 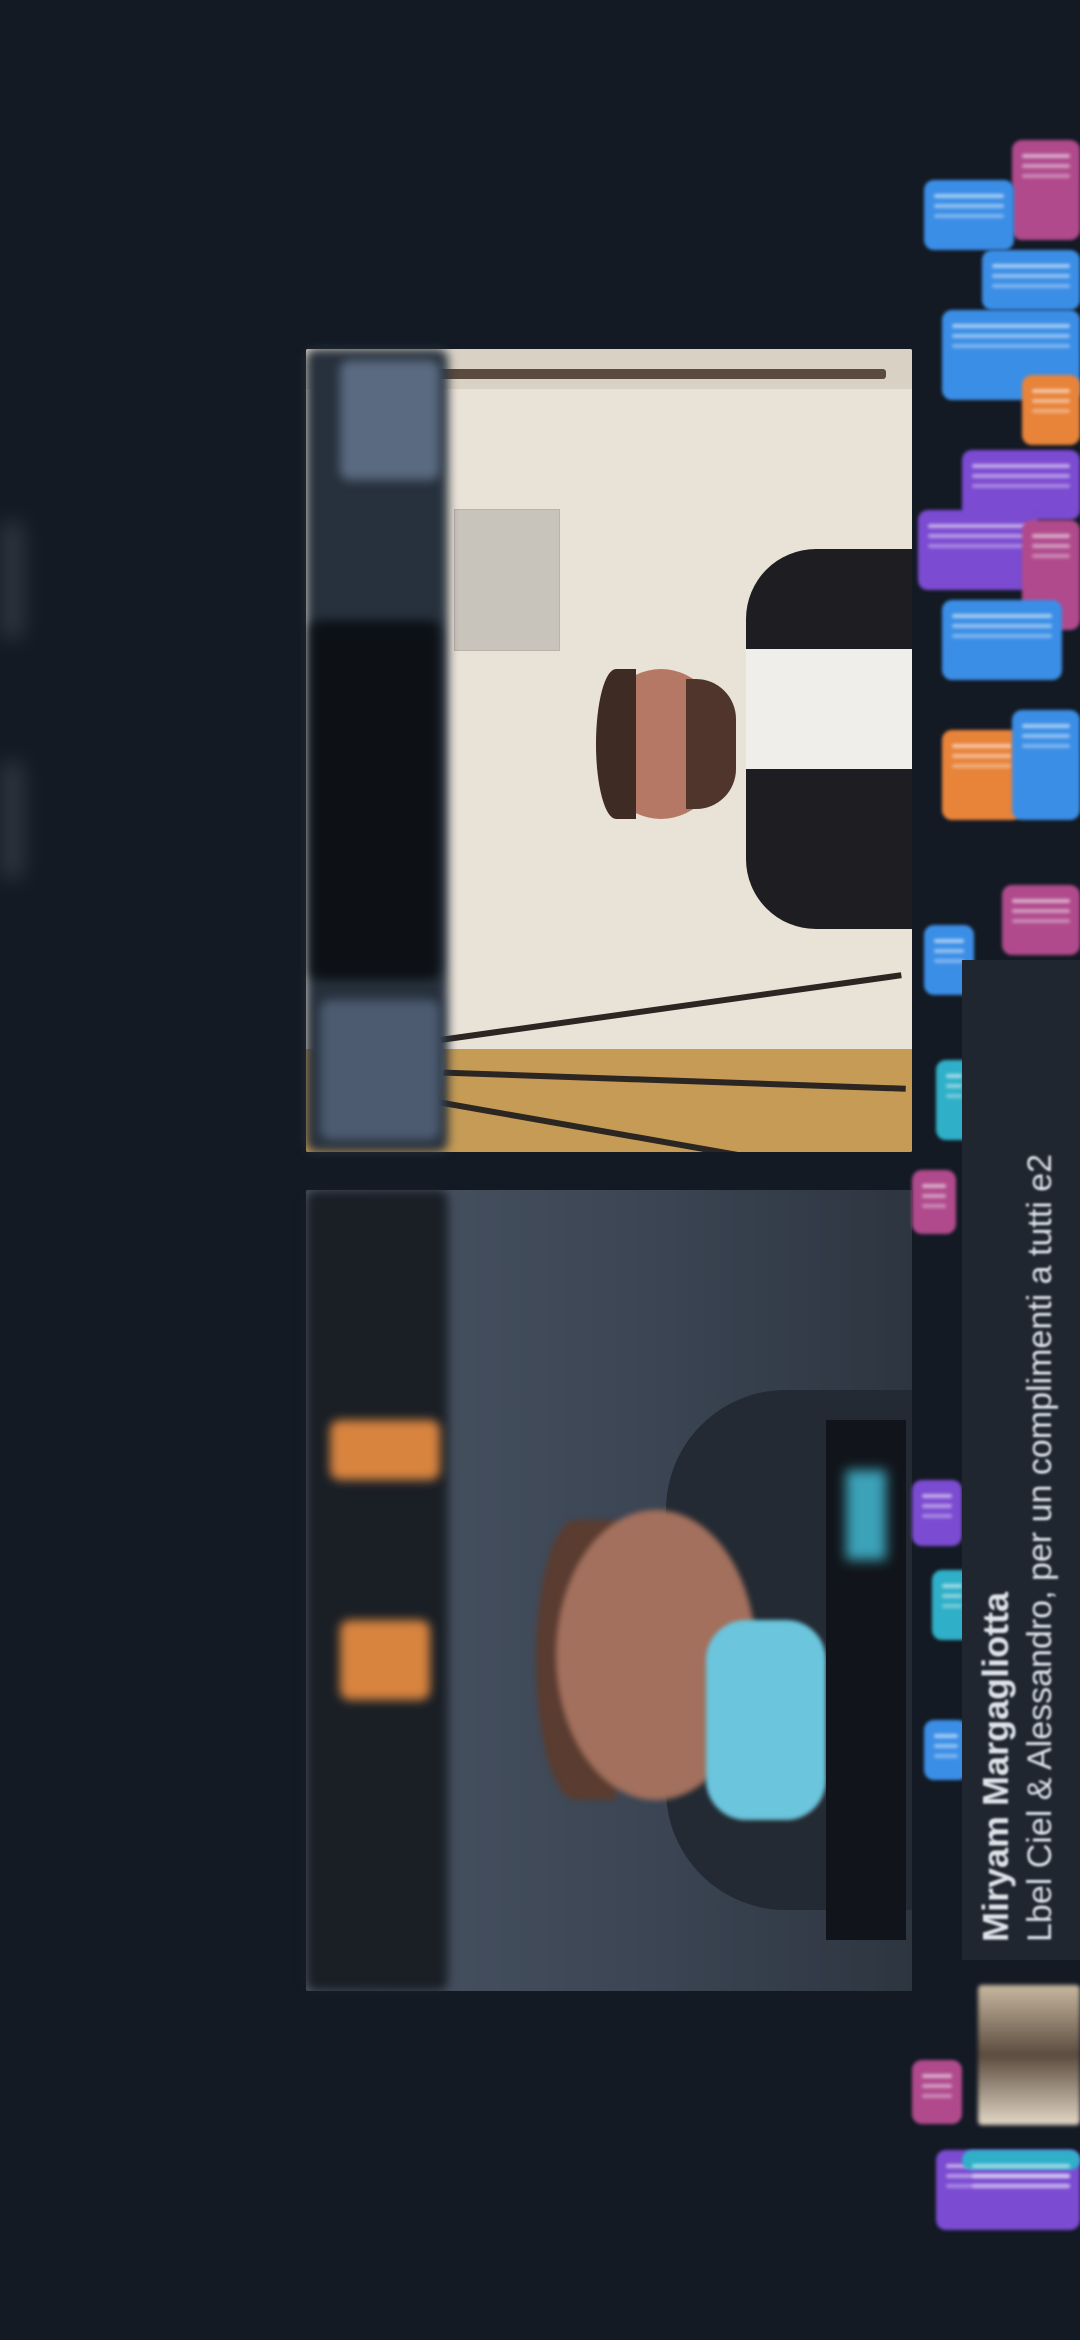 What do you see at coordinates (766, 1720) in the screenshot?
I see `participant-mask` at bounding box center [766, 1720].